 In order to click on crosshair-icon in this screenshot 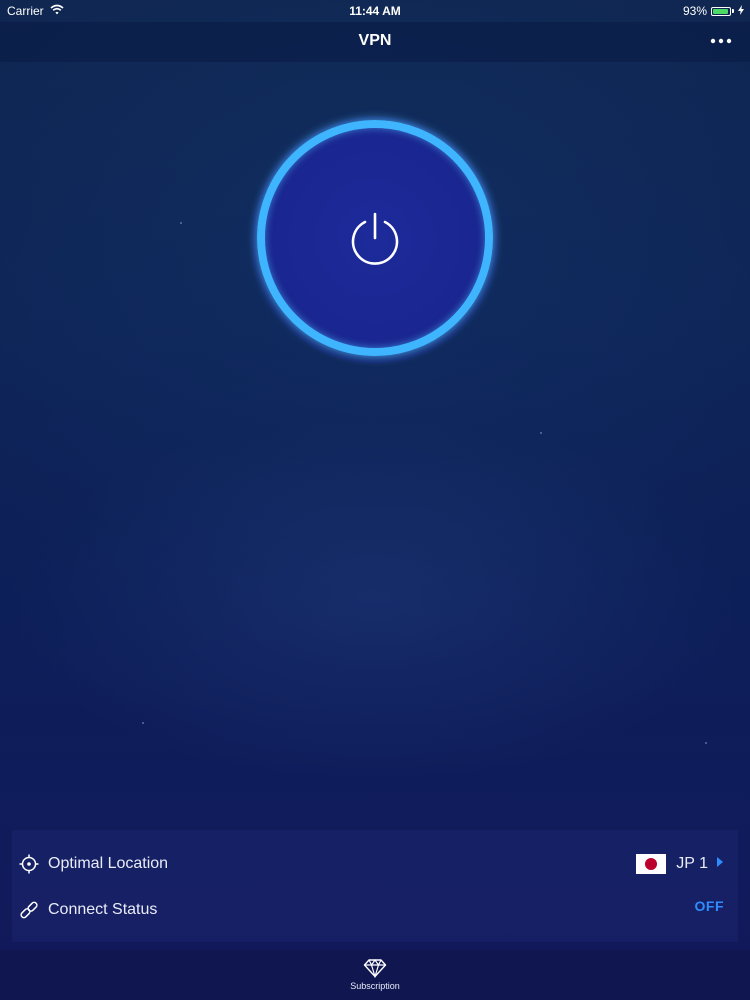, I will do `click(29, 864)`.